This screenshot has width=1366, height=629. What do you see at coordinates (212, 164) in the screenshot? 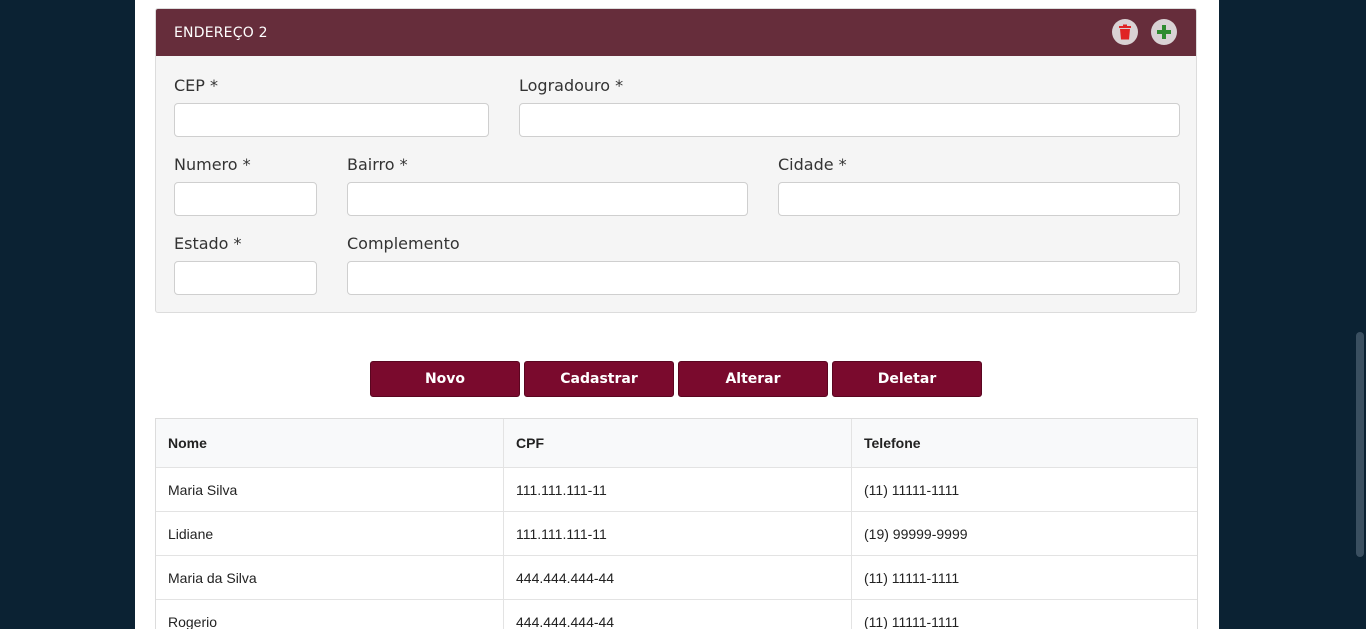
I see `numero-label: Numero *` at bounding box center [212, 164].